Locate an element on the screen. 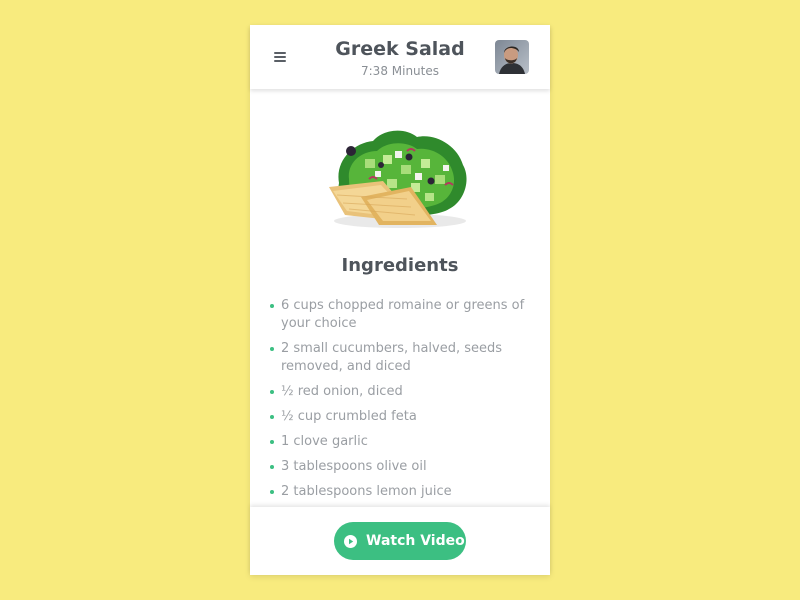 This screenshot has height=600, width=800. watch-video-button: Watch Video is located at coordinates (400, 541).